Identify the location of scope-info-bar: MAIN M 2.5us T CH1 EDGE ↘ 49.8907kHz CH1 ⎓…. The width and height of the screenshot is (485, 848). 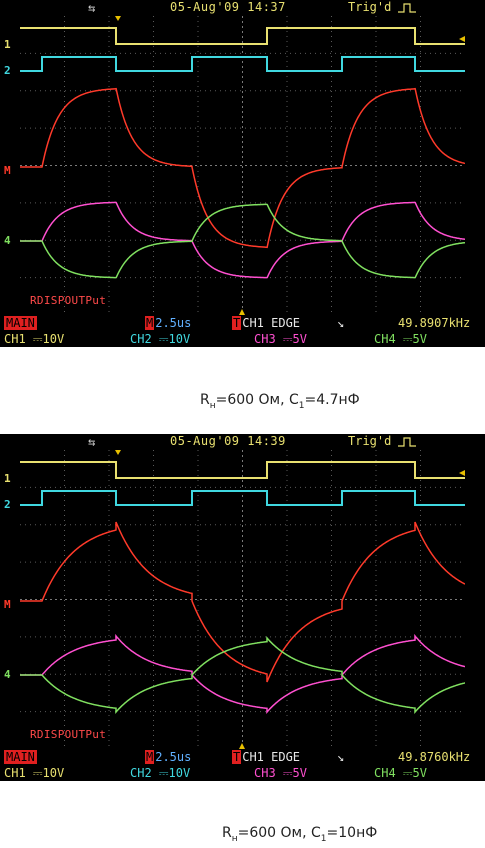
(242, 331).